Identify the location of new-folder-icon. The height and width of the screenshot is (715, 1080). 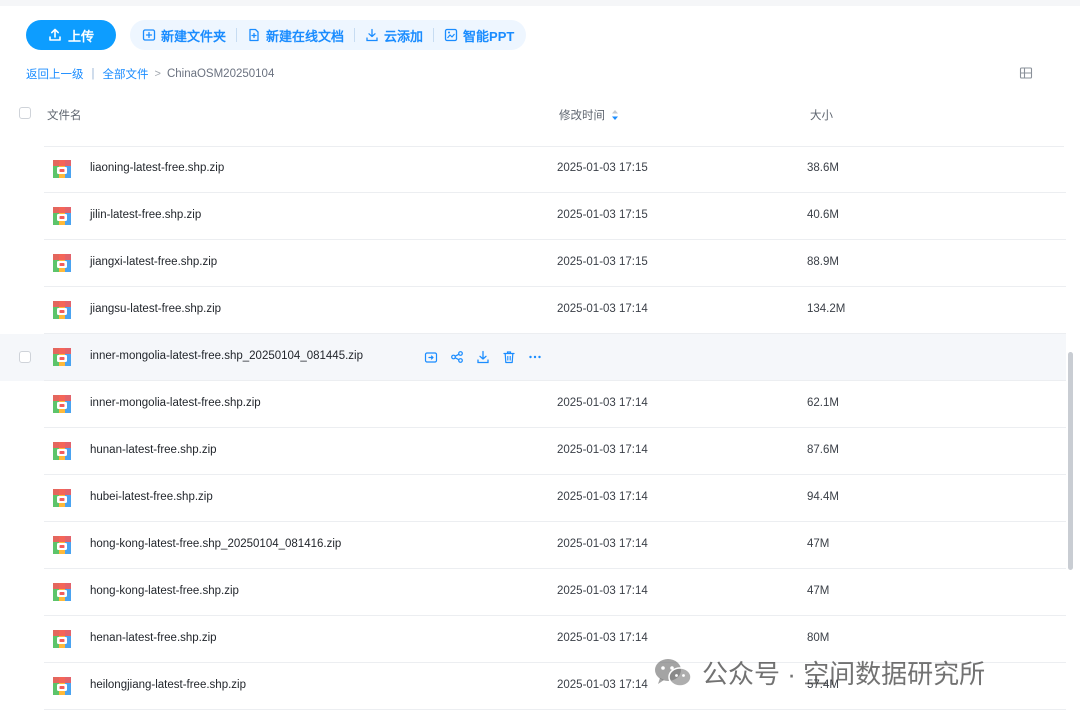
(149, 35).